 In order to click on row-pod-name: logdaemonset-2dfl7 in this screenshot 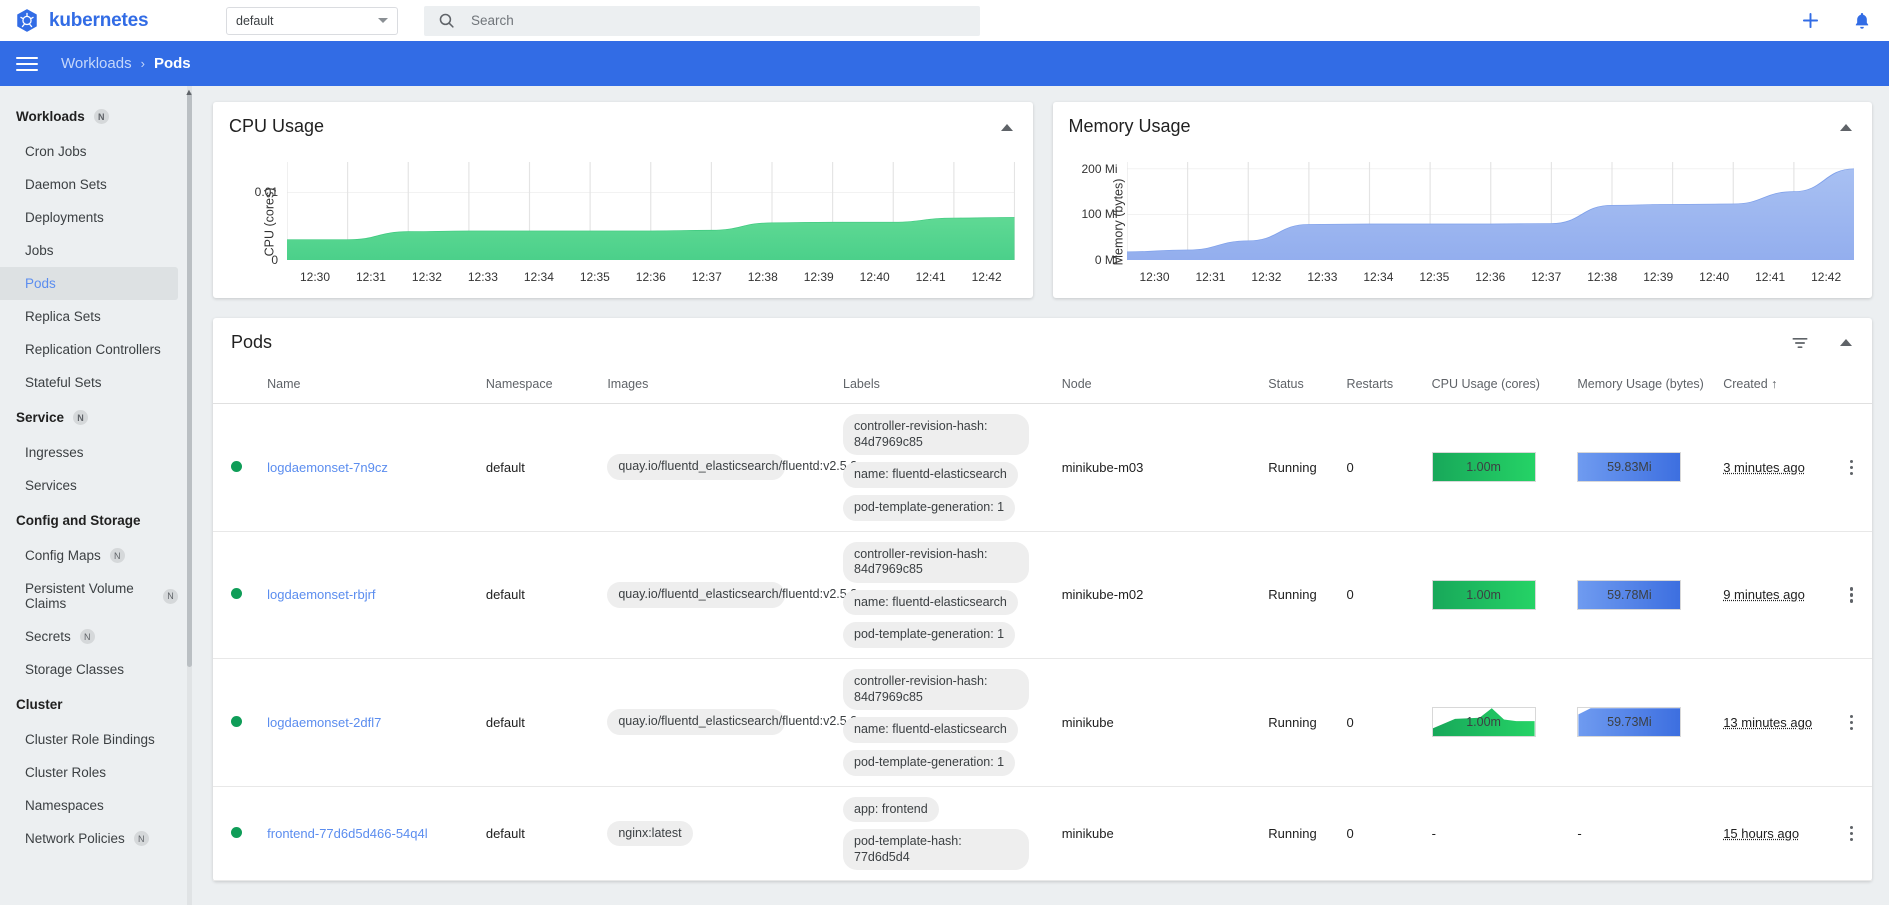, I will do `click(368, 722)`.